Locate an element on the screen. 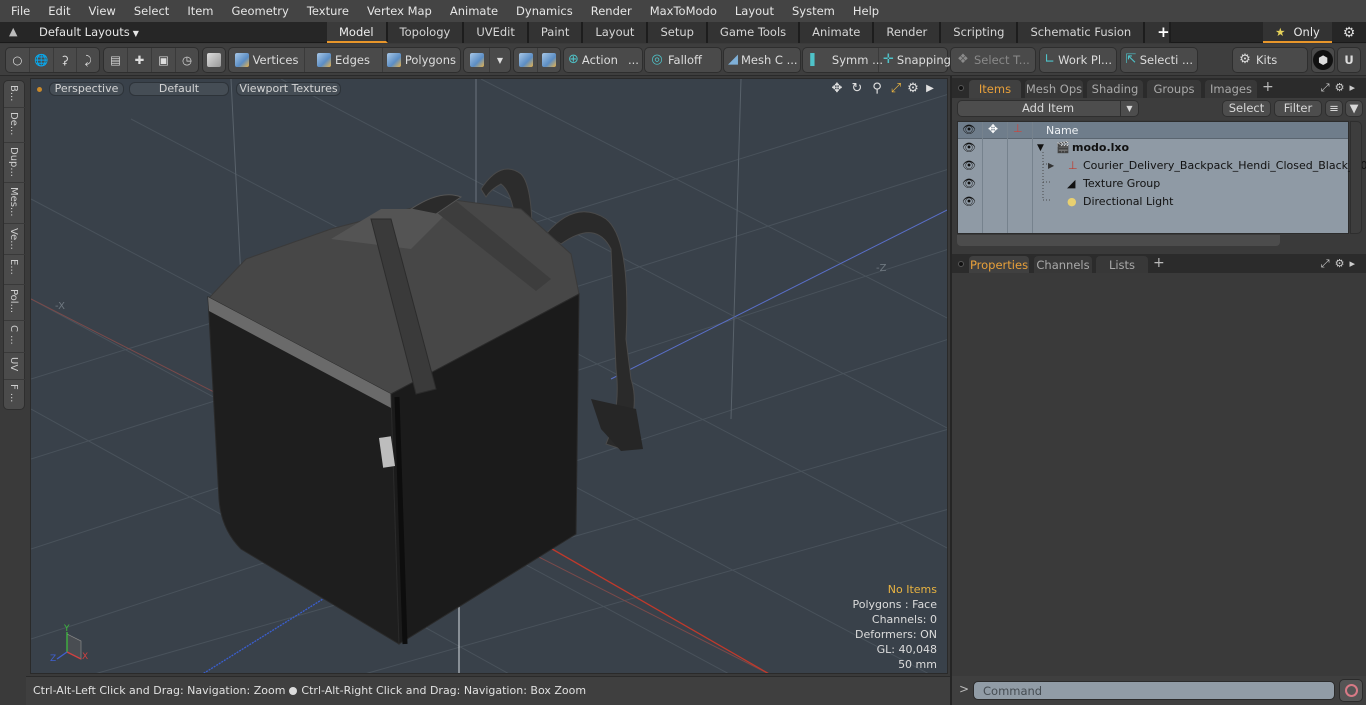  sphere-tool-icon: 🌐 is located at coordinates (42, 60).